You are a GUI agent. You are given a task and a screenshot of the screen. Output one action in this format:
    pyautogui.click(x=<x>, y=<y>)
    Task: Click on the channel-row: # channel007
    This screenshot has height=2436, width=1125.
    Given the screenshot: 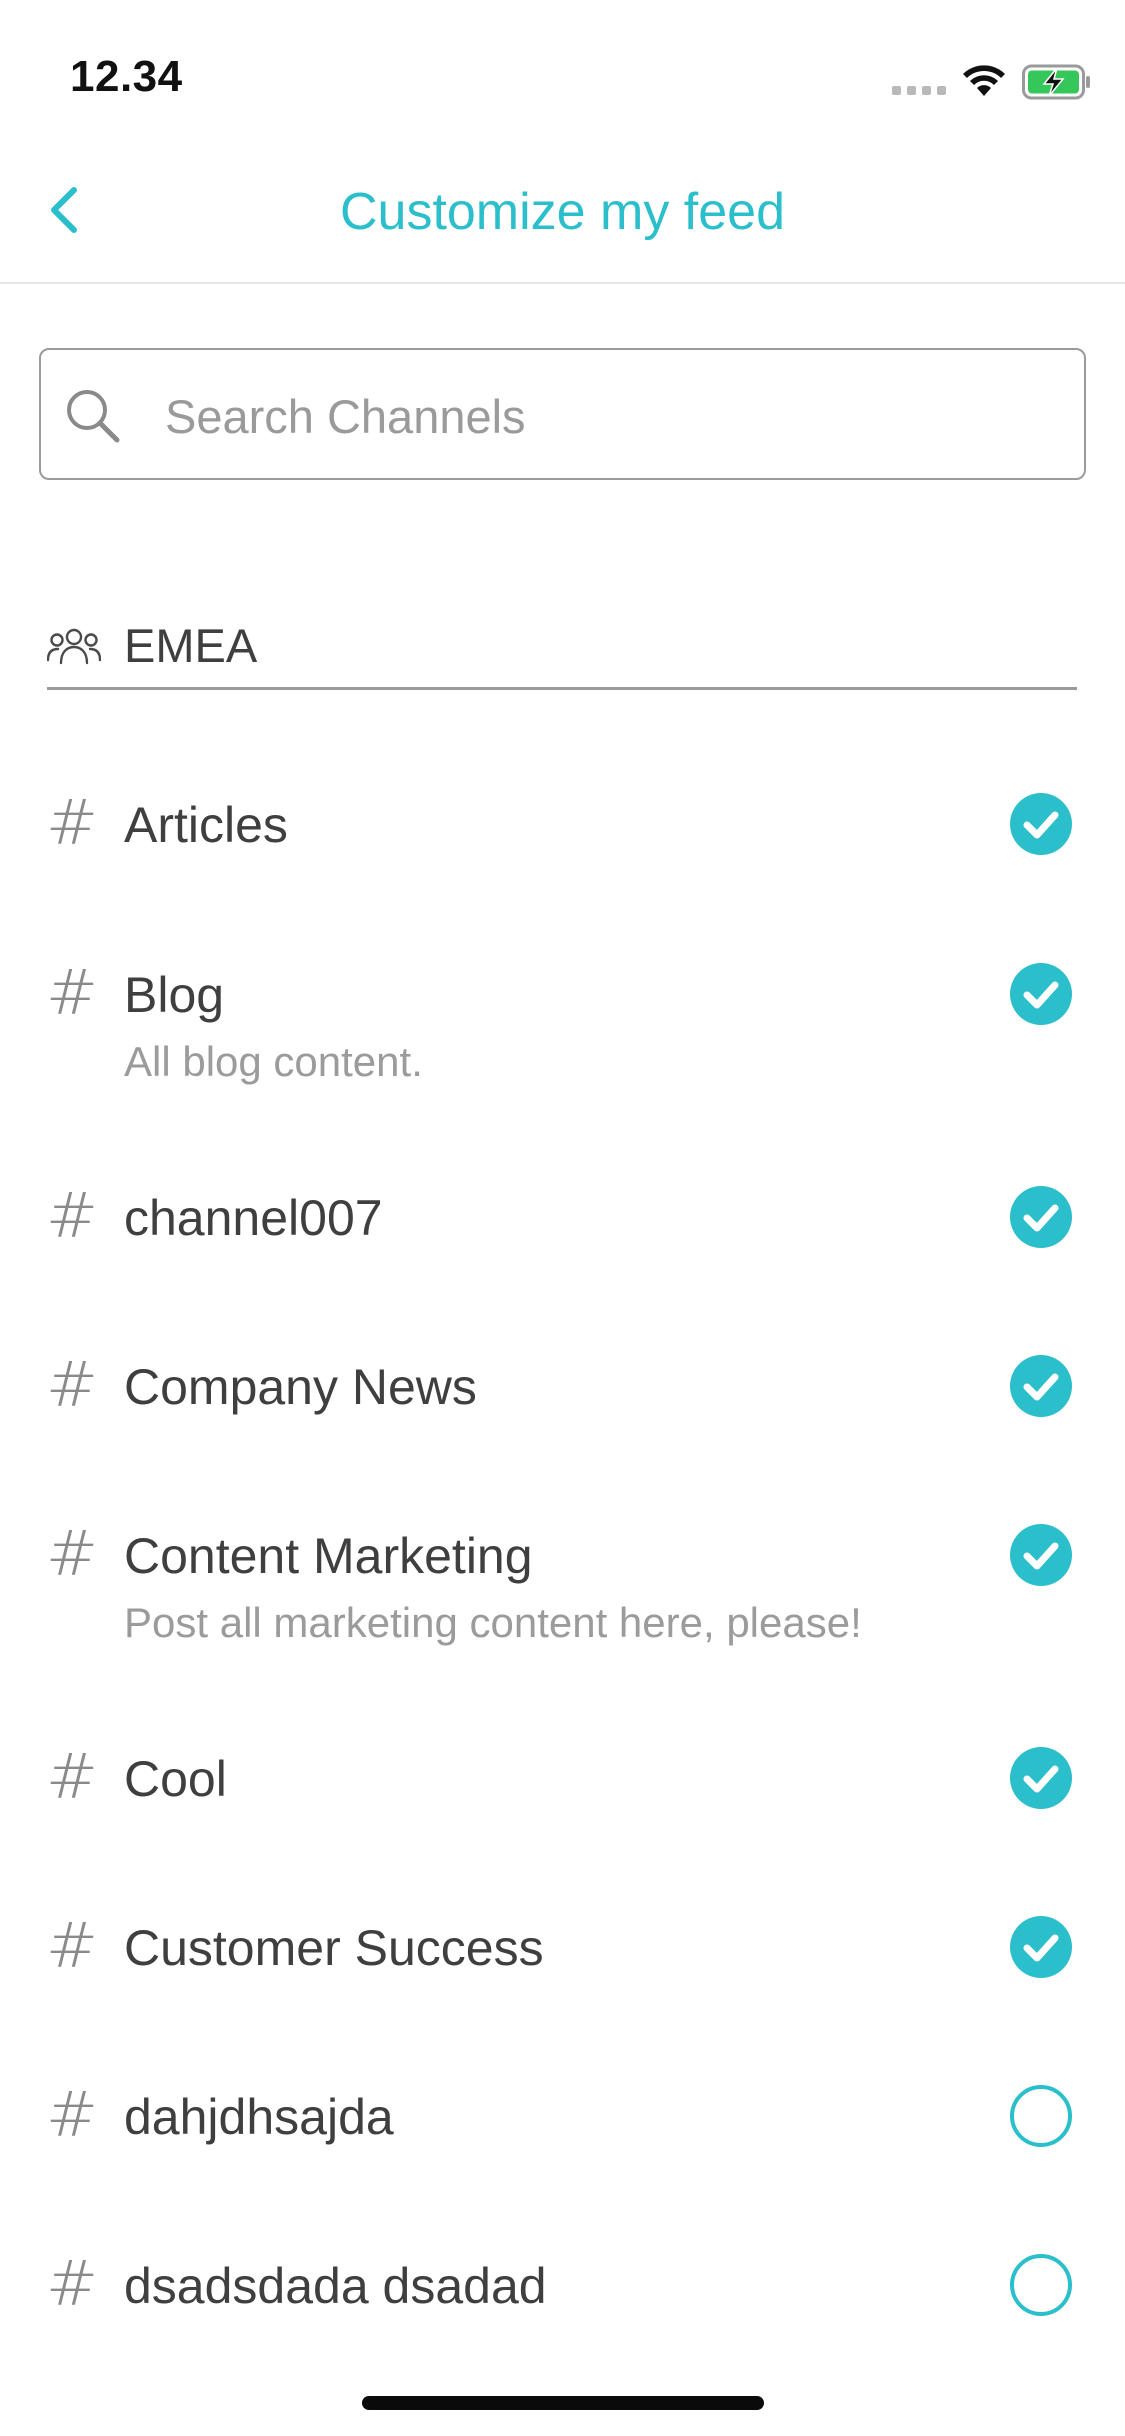 What is the action you would take?
    pyautogui.click(x=562, y=1260)
    